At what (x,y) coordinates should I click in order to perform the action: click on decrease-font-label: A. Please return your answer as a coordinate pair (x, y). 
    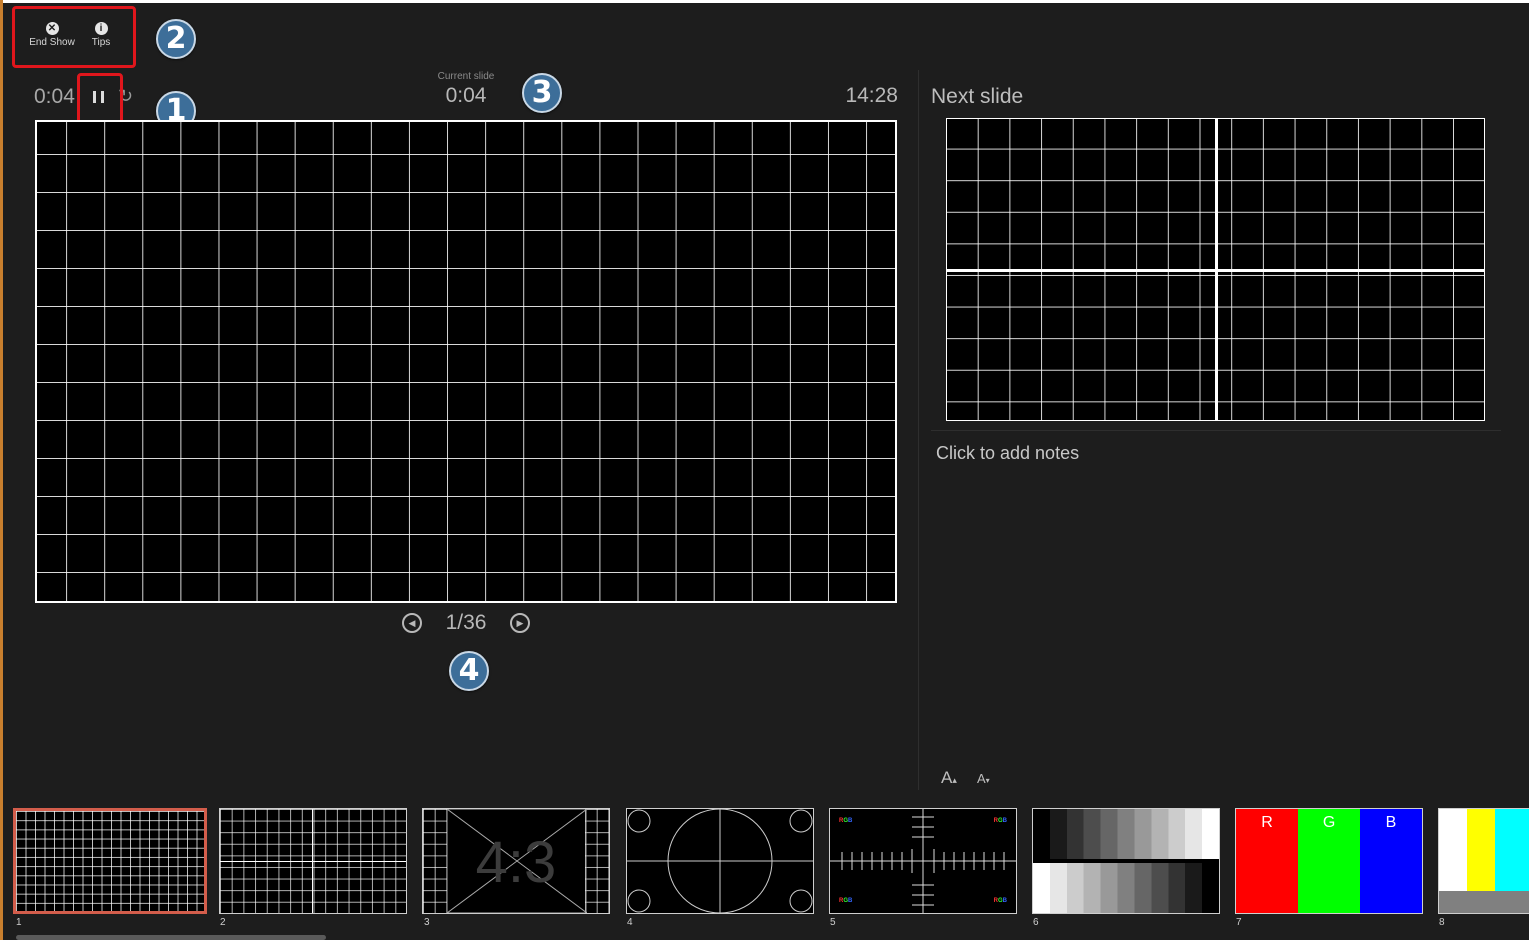
    Looking at the image, I should click on (981, 778).